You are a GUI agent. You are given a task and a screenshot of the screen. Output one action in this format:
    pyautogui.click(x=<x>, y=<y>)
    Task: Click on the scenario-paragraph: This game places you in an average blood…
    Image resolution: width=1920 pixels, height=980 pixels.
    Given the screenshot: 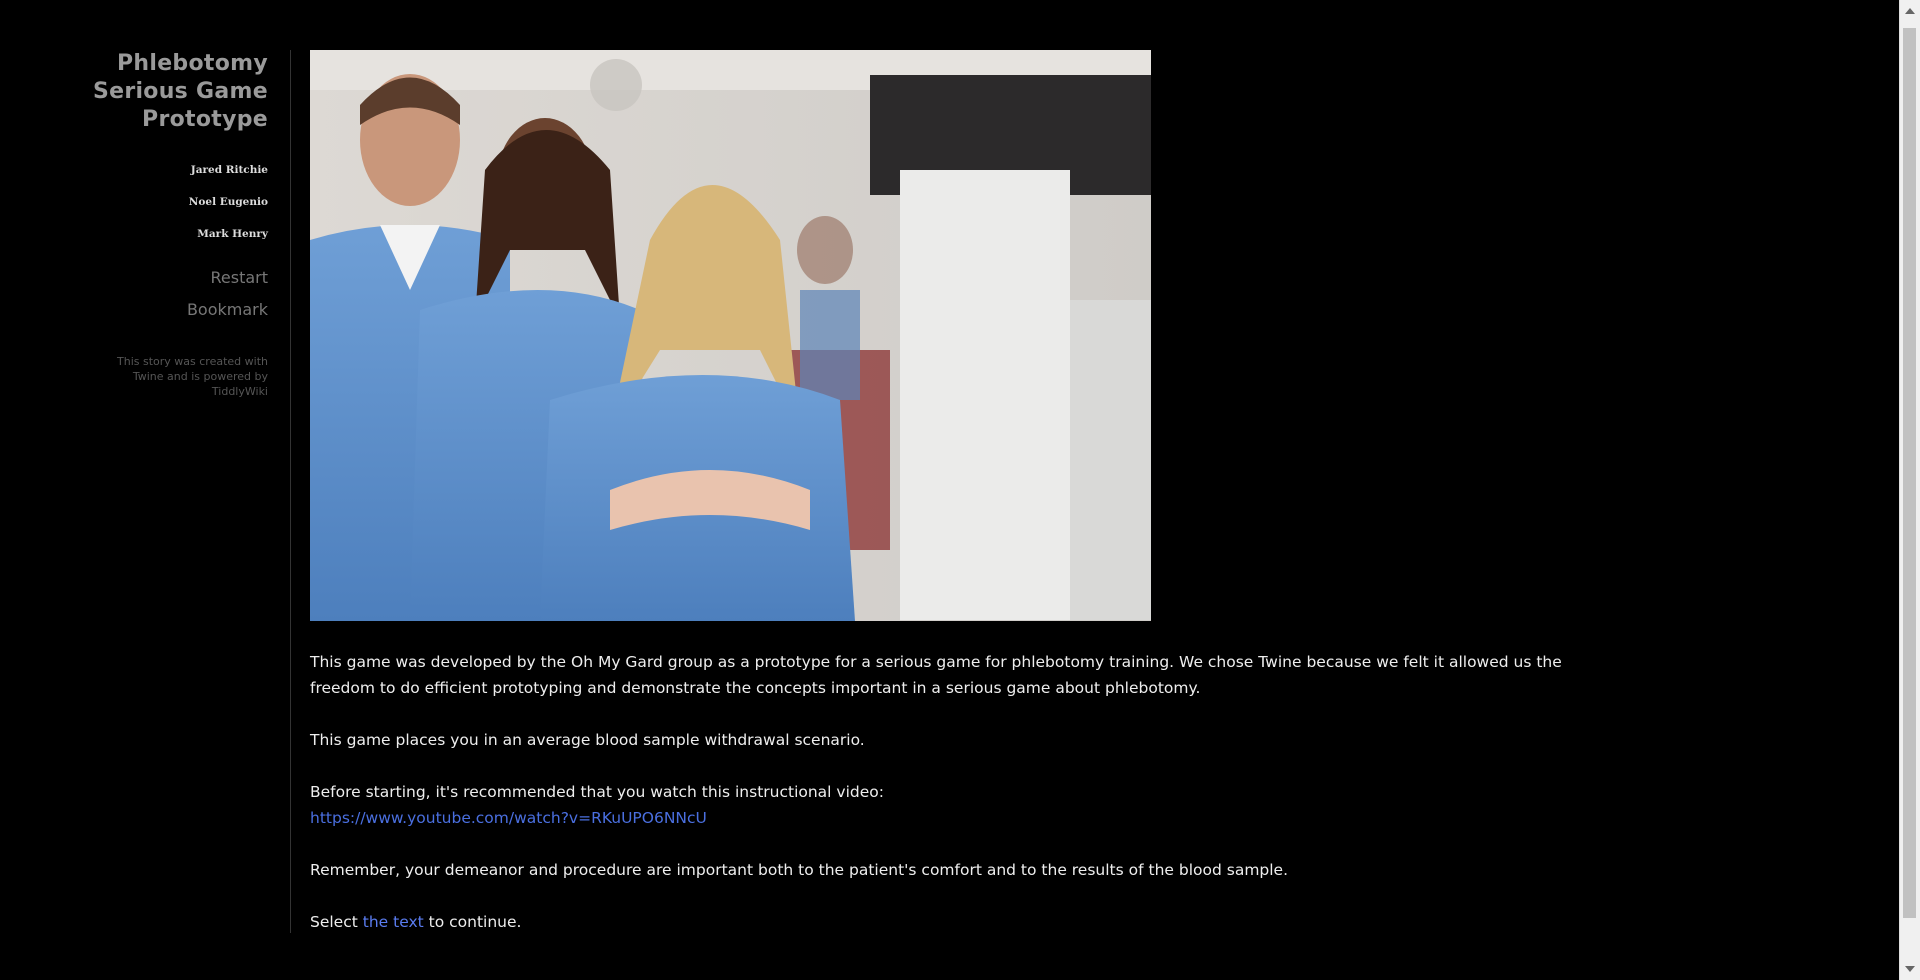 What is the action you would take?
    pyautogui.click(x=587, y=740)
    